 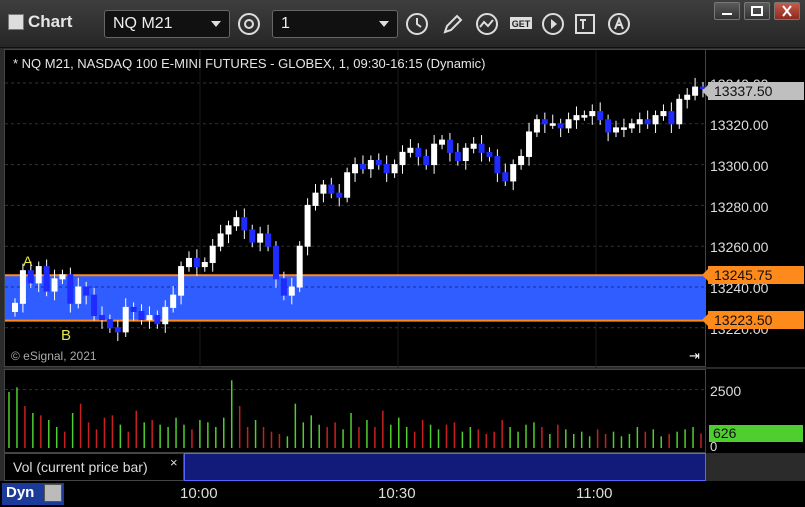 I want to click on volume-chart, so click(x=356, y=414).